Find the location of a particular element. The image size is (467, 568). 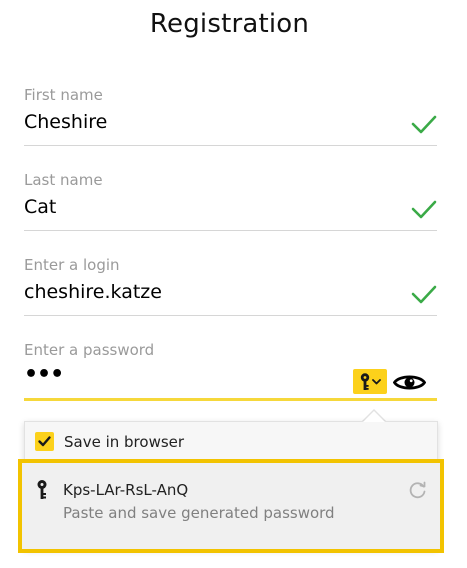

login-field: Enter a login cheshire.katze is located at coordinates (230, 287).